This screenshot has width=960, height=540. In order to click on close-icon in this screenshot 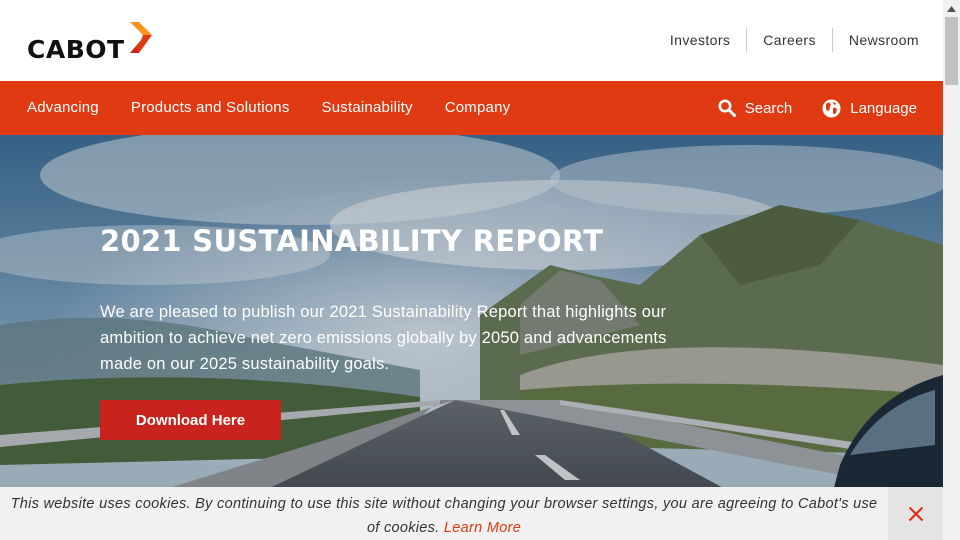, I will do `click(915, 513)`.